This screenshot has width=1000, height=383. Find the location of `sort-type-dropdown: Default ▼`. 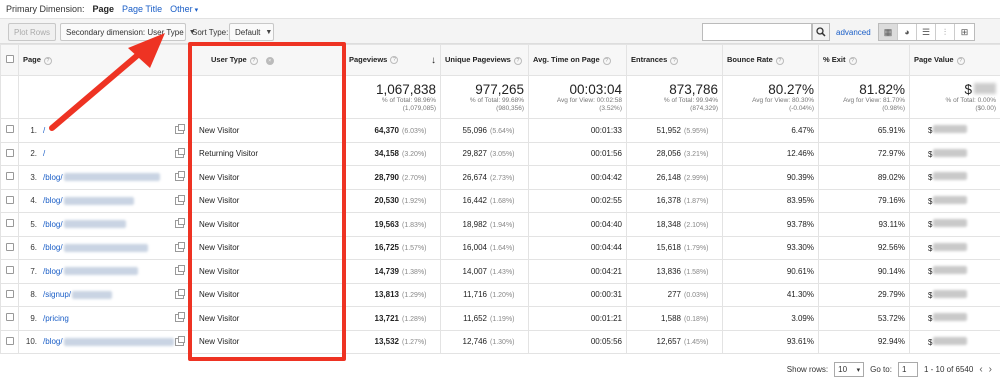

sort-type-dropdown: Default ▼ is located at coordinates (251, 32).